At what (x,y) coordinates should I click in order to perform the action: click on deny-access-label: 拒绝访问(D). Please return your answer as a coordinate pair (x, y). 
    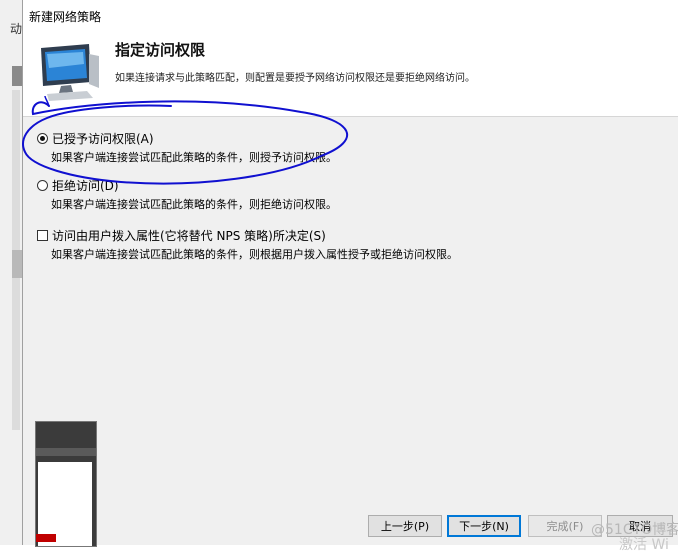
    Looking at the image, I should click on (85, 185).